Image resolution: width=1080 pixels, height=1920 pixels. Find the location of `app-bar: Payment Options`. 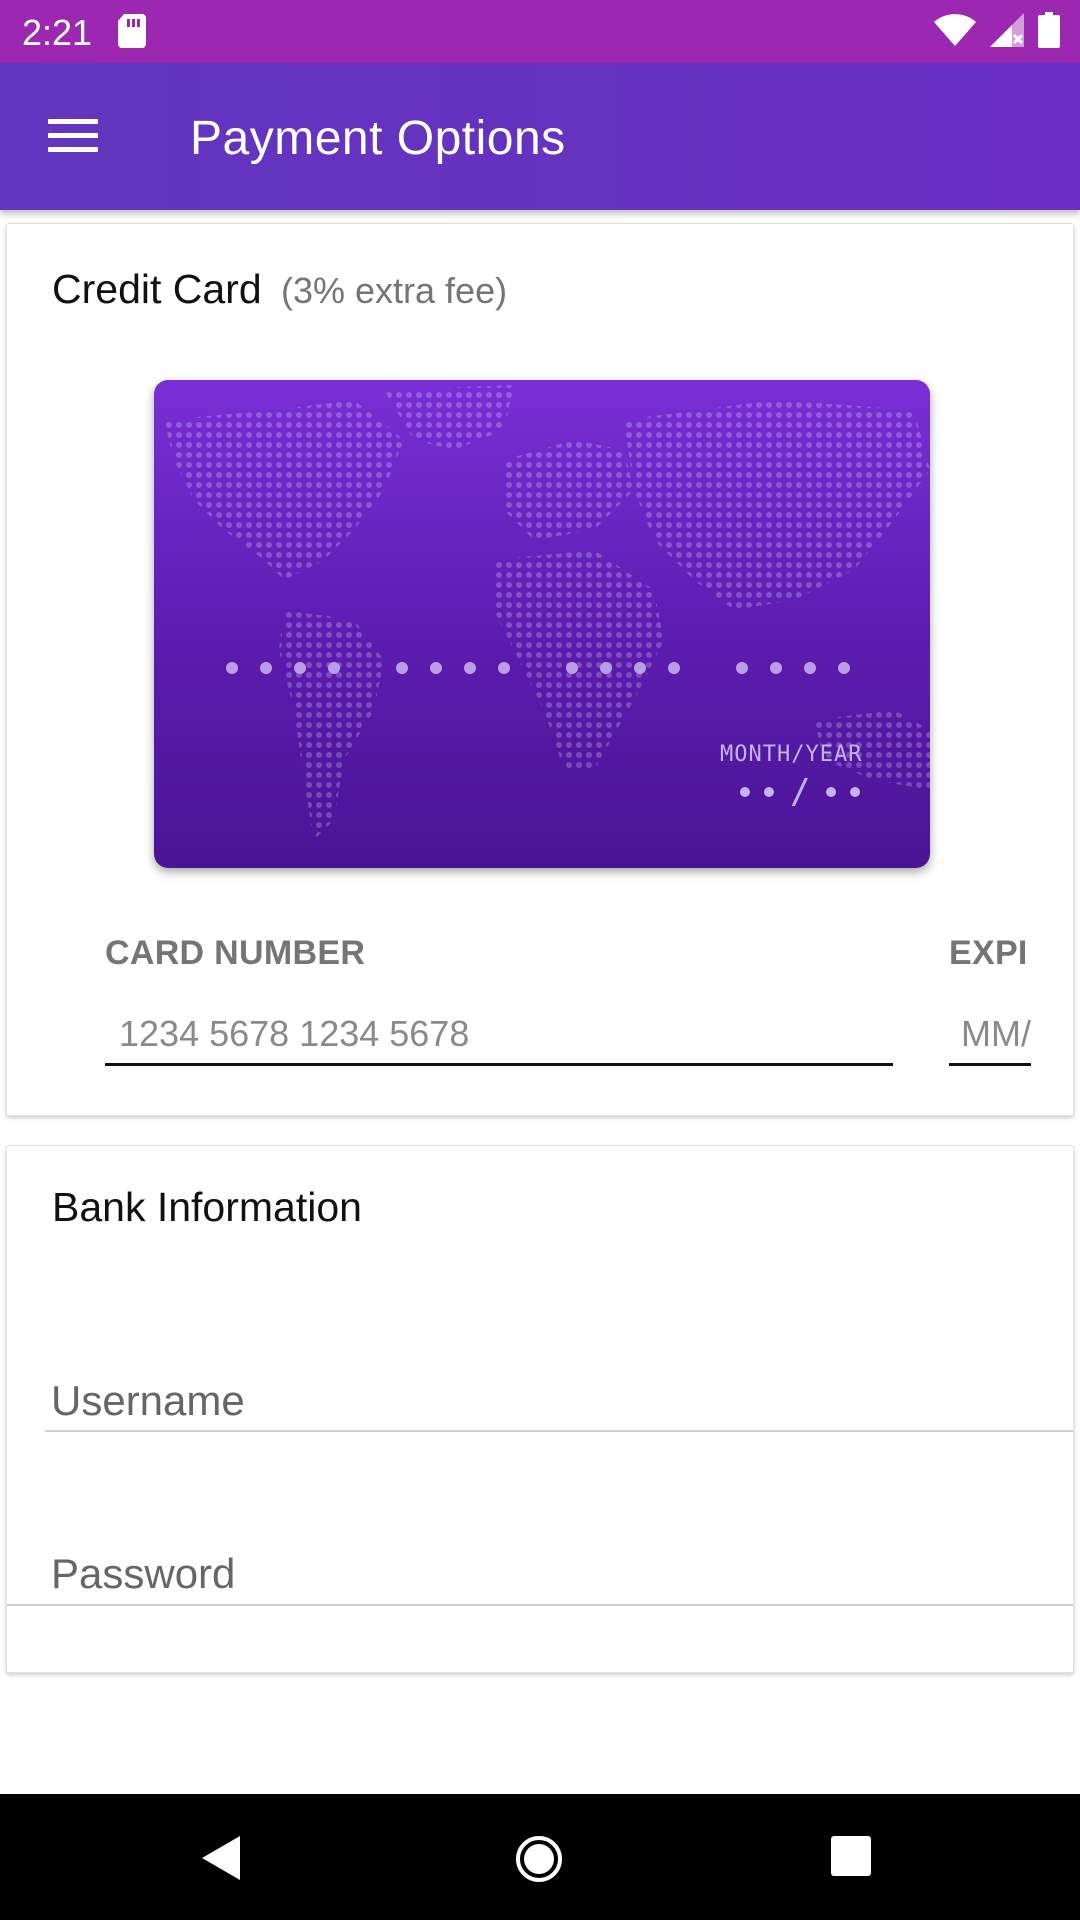

app-bar: Payment Options is located at coordinates (540, 136).